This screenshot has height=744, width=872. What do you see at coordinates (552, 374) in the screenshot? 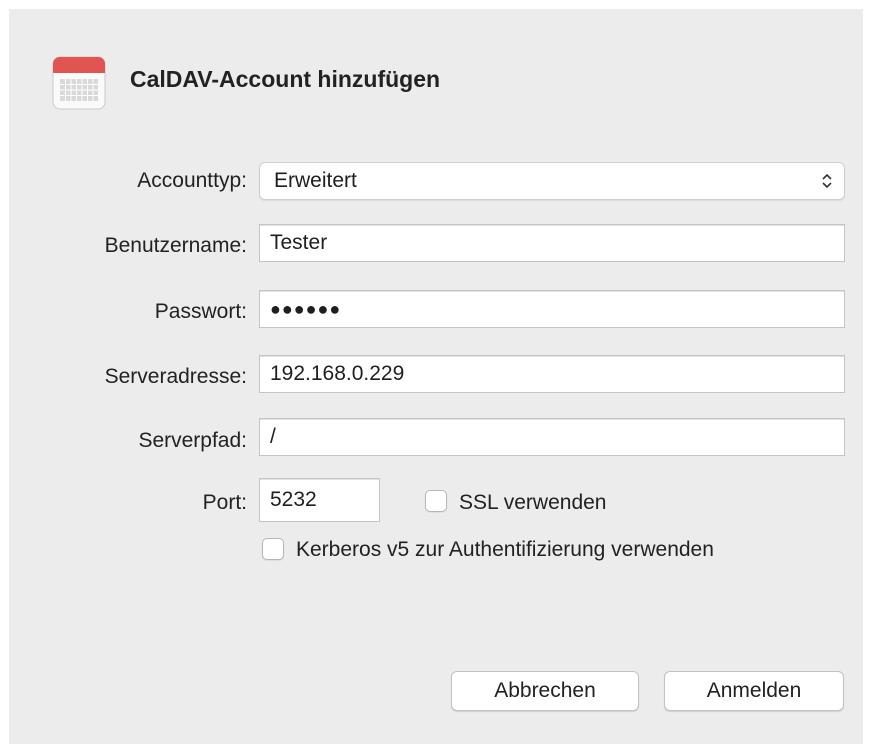
I see `server-address-field: 192.168.0.229` at bounding box center [552, 374].